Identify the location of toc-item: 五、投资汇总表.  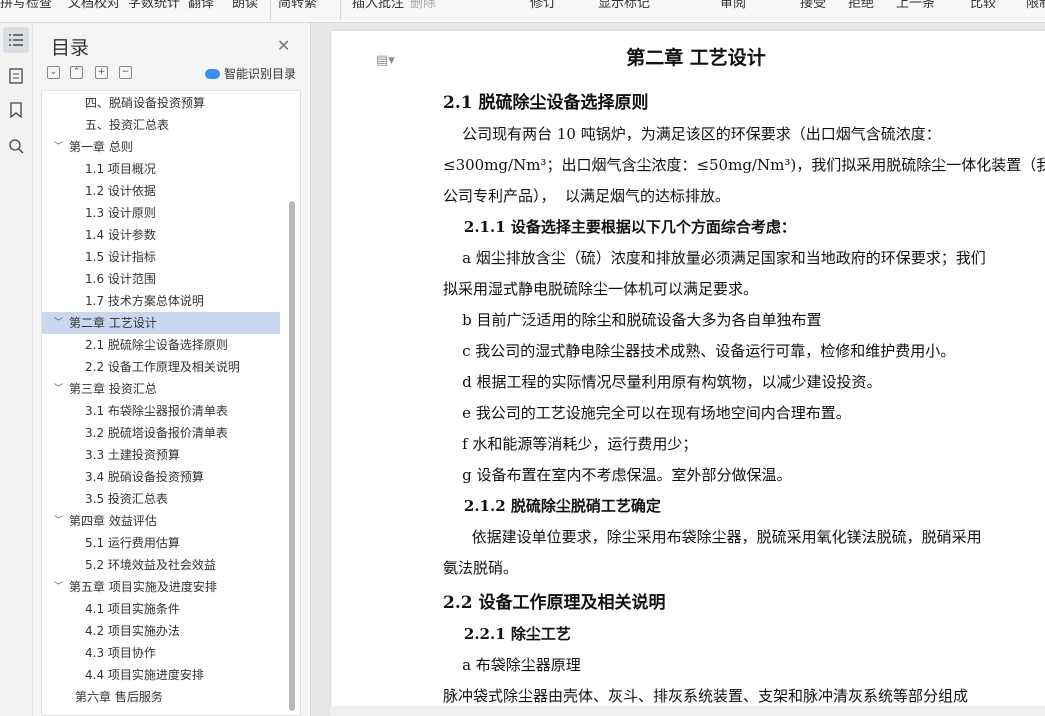
(161, 125).